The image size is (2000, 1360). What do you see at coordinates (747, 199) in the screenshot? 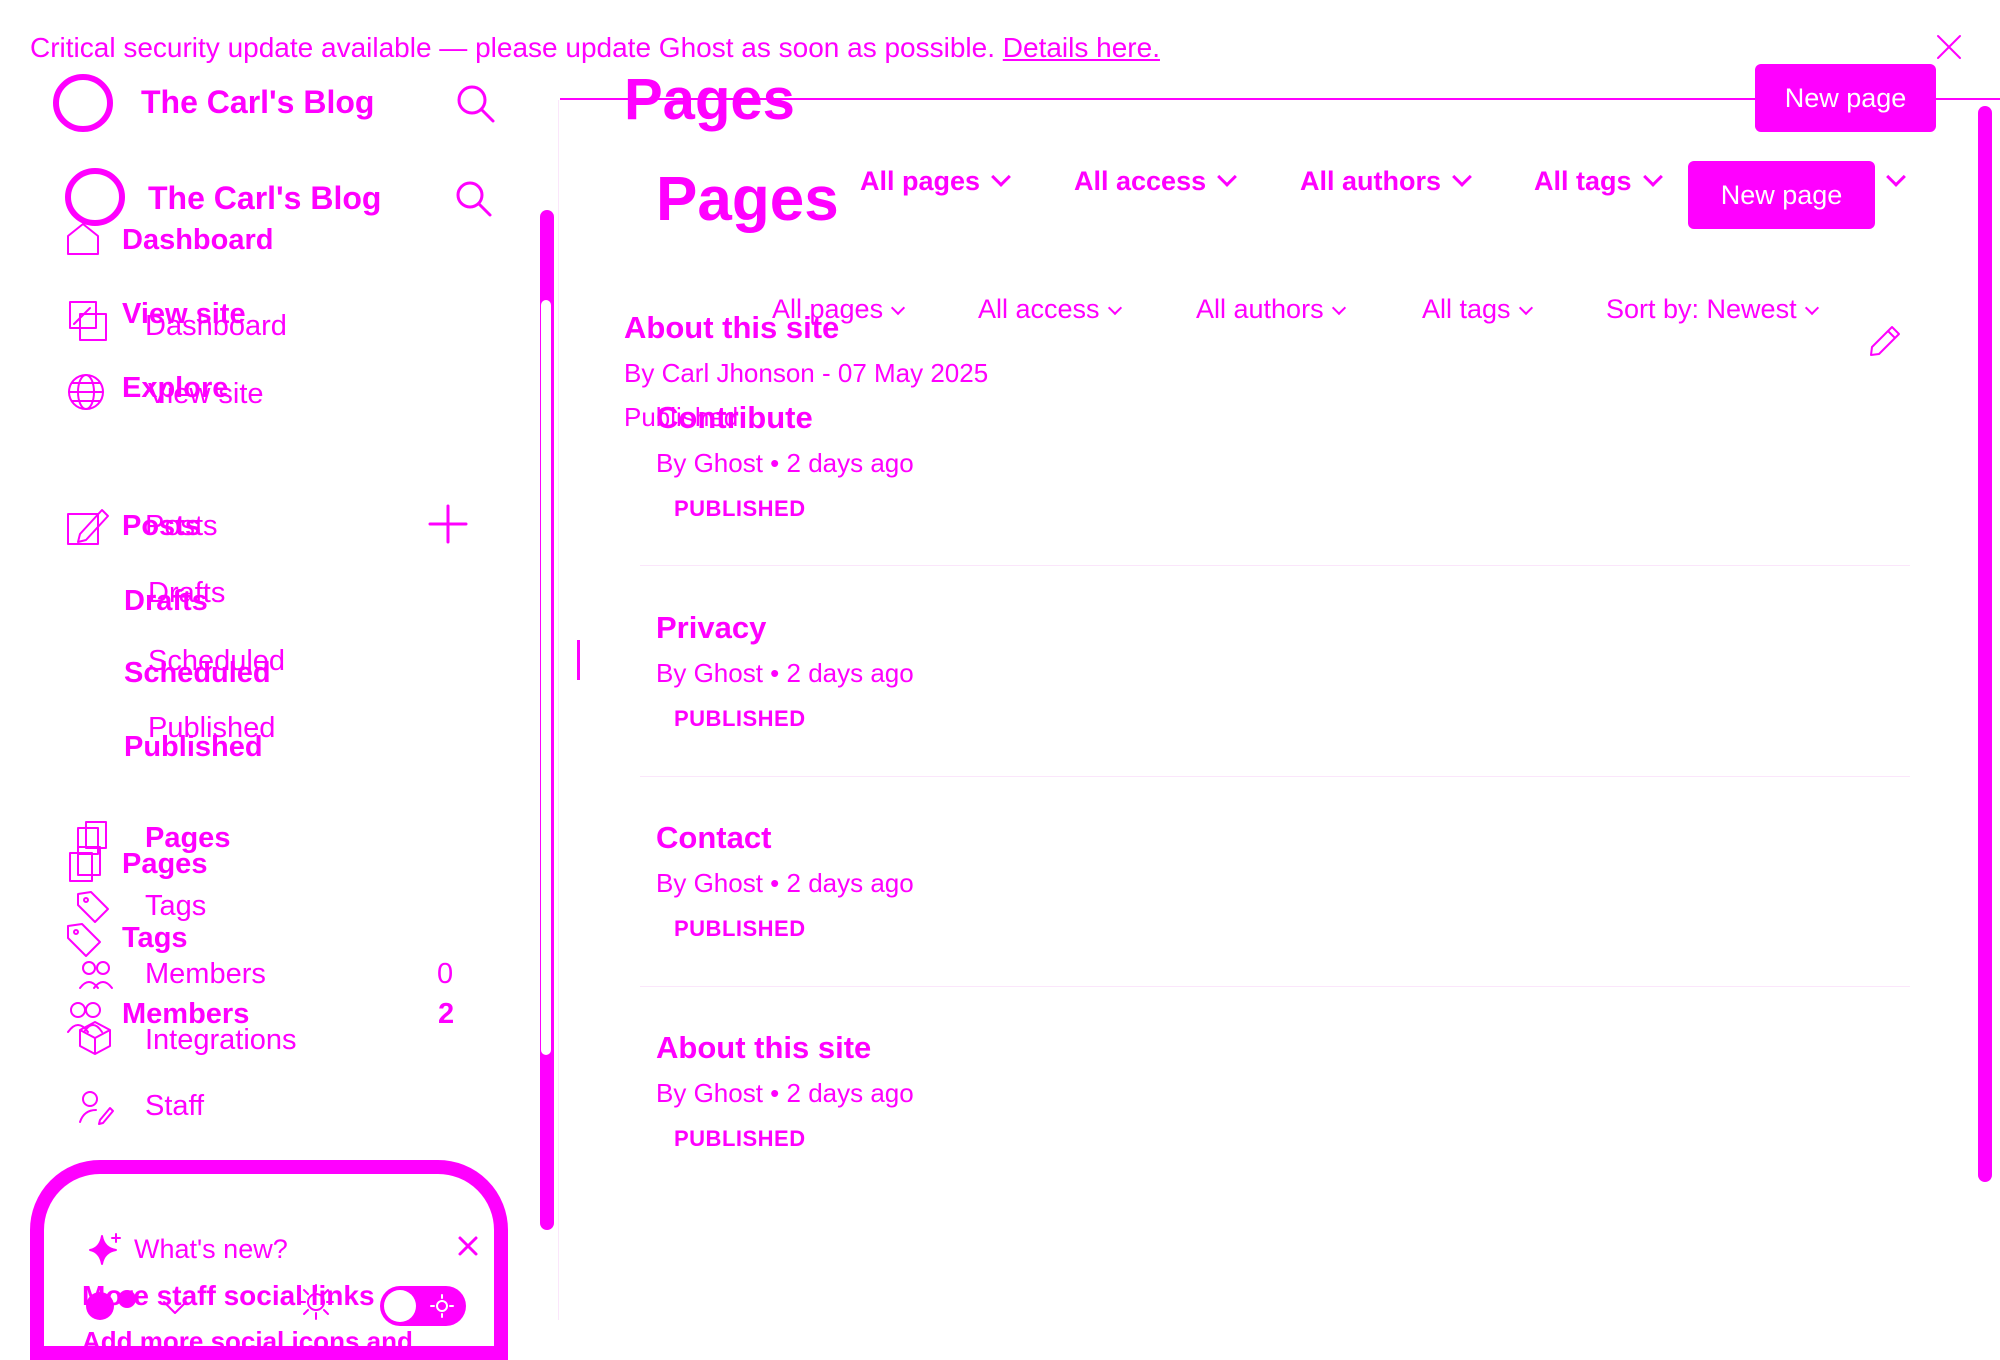
I see `page-title: Pages` at bounding box center [747, 199].